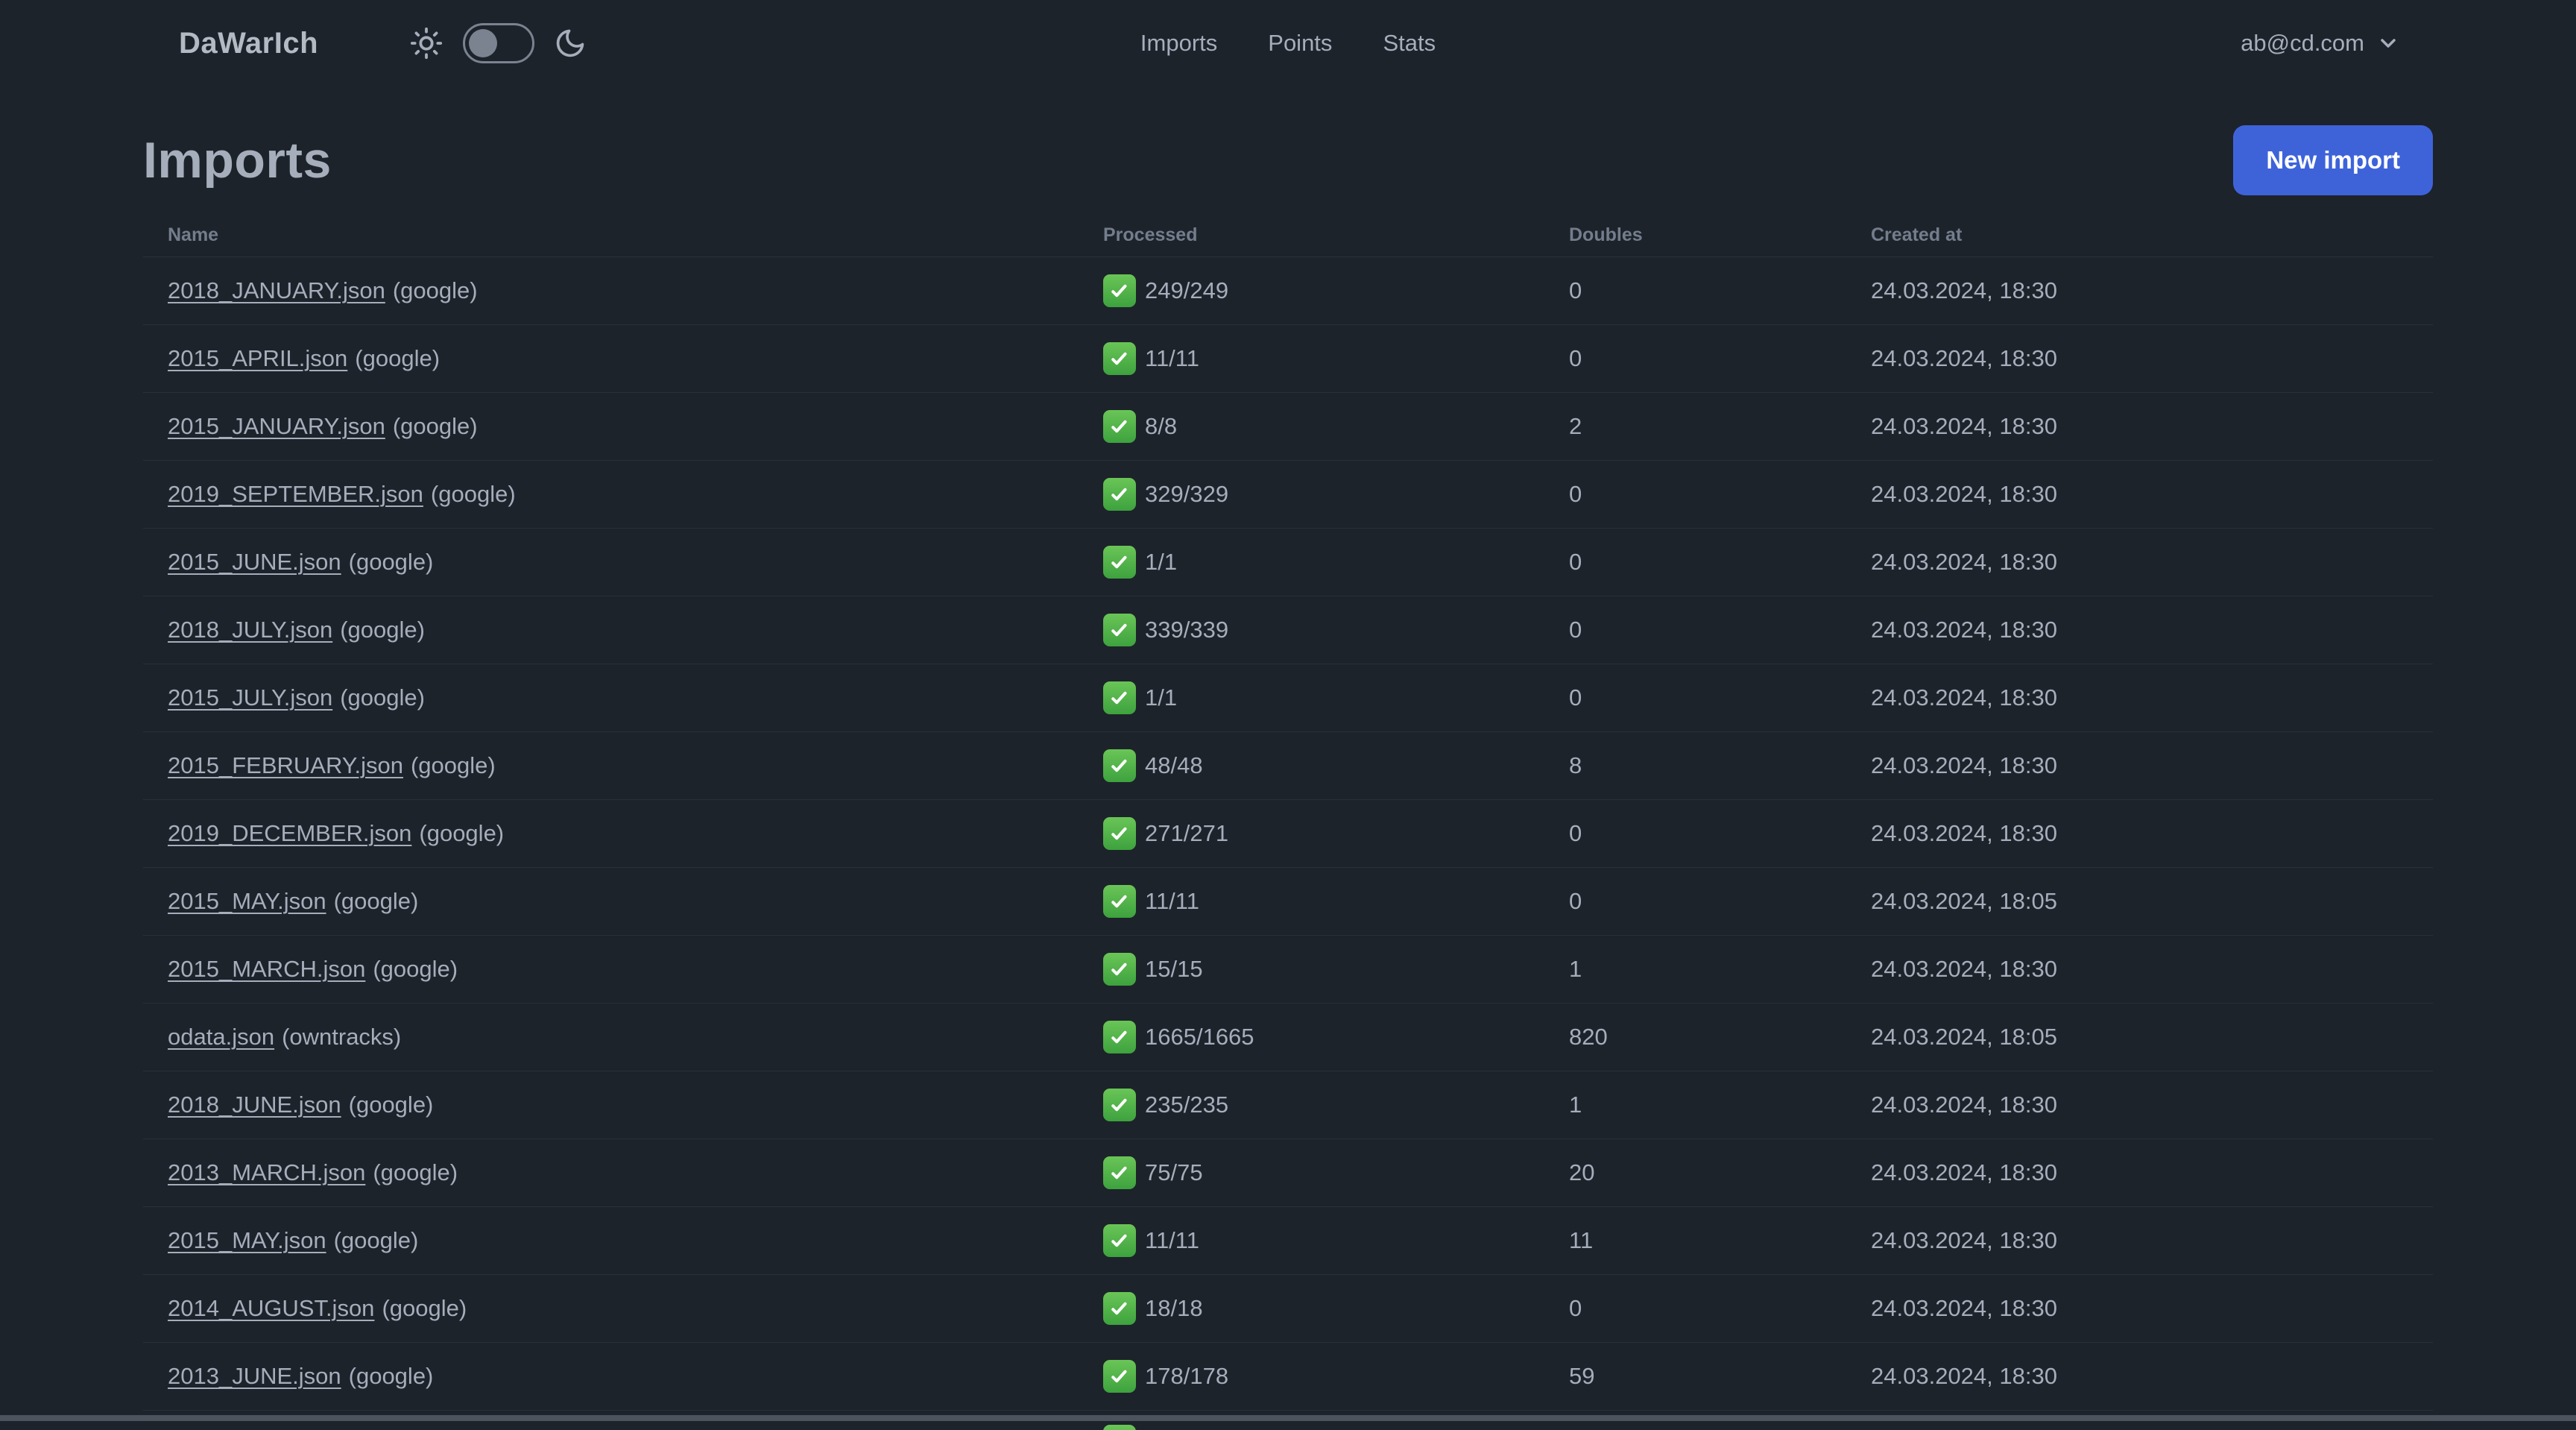 This screenshot has height=1430, width=2576. What do you see at coordinates (1187, 494) in the screenshot?
I see `processed-count: 329/329` at bounding box center [1187, 494].